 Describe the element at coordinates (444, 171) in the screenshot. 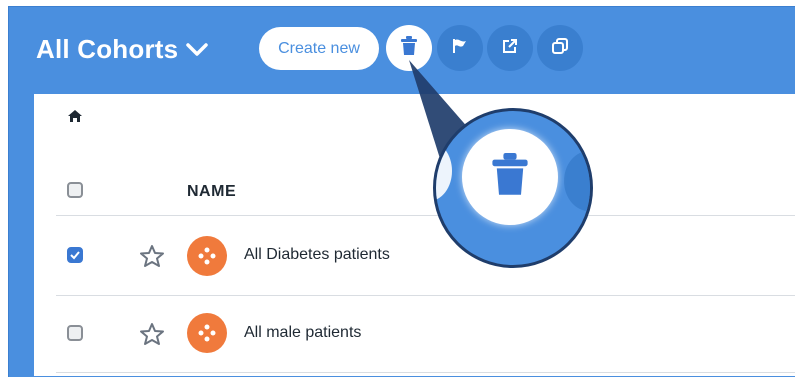

I see `magnified-create-button` at that location.